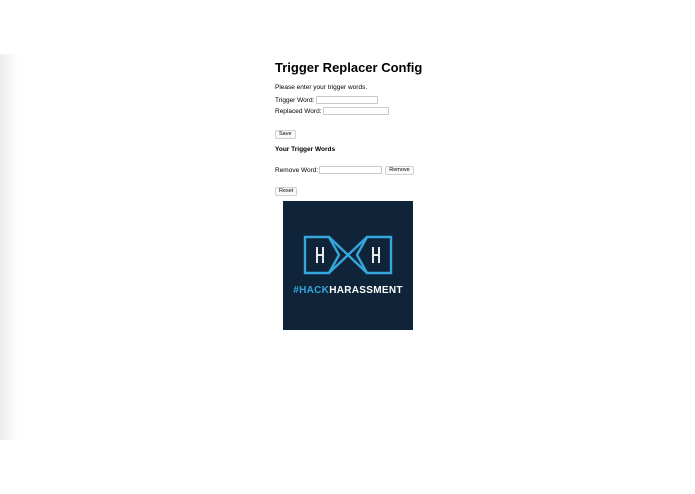  Describe the element at coordinates (348, 290) in the screenshot. I see `logo-text: #HACKHARASSMENT` at that location.